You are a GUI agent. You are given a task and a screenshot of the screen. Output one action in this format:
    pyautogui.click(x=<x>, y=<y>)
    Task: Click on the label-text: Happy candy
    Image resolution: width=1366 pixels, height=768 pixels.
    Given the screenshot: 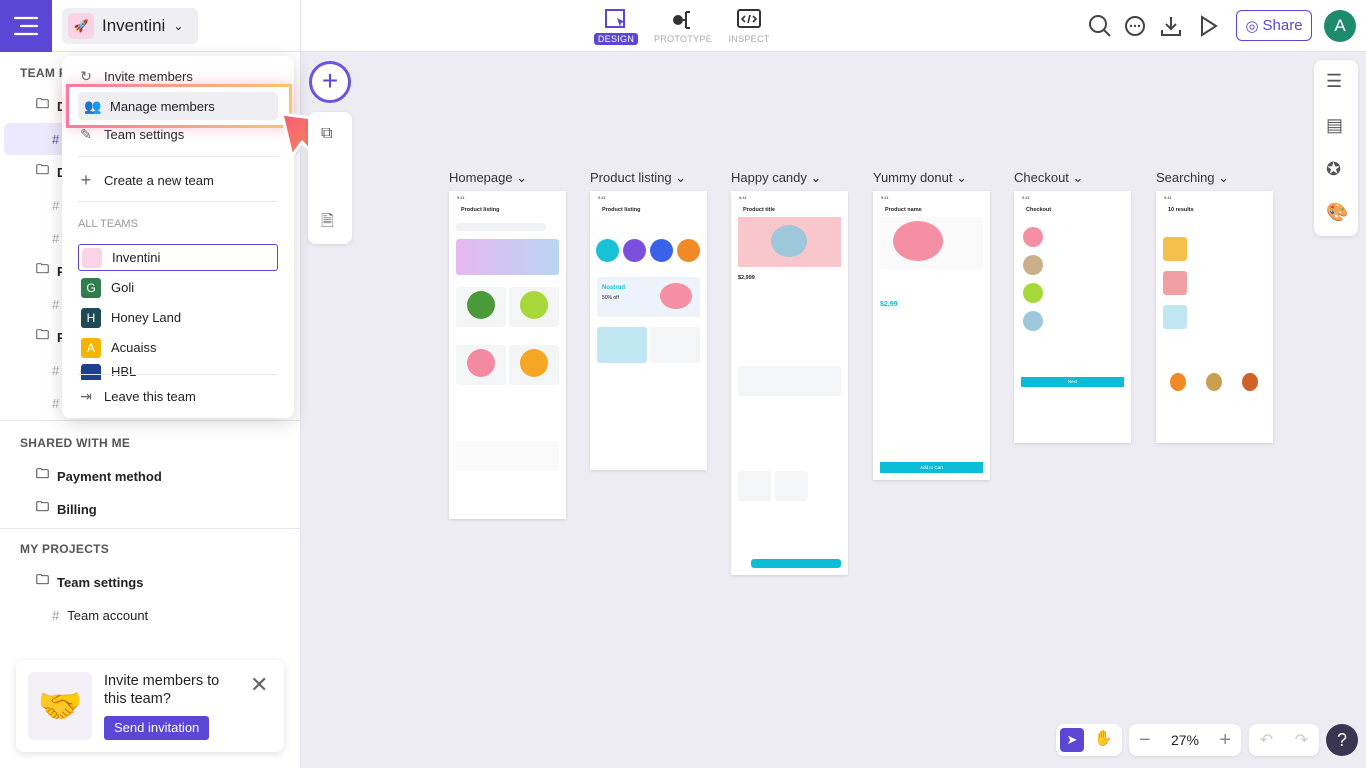 What is the action you would take?
    pyautogui.click(x=769, y=177)
    